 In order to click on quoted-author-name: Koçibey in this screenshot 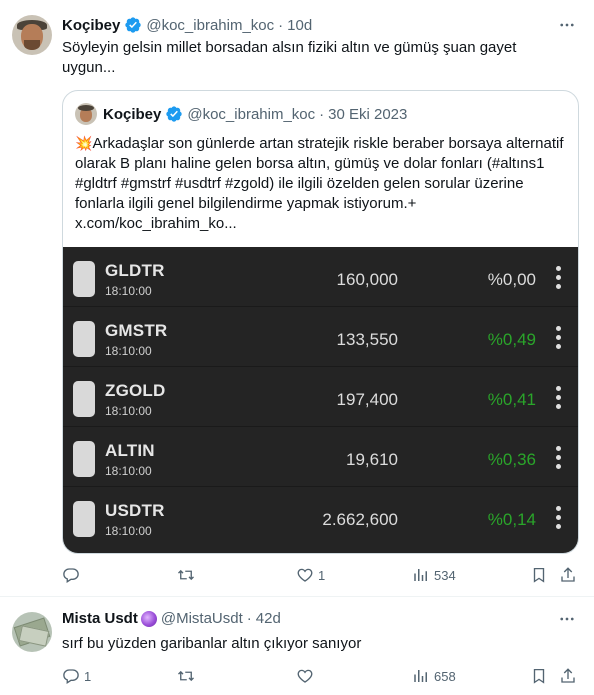, I will do `click(132, 114)`.